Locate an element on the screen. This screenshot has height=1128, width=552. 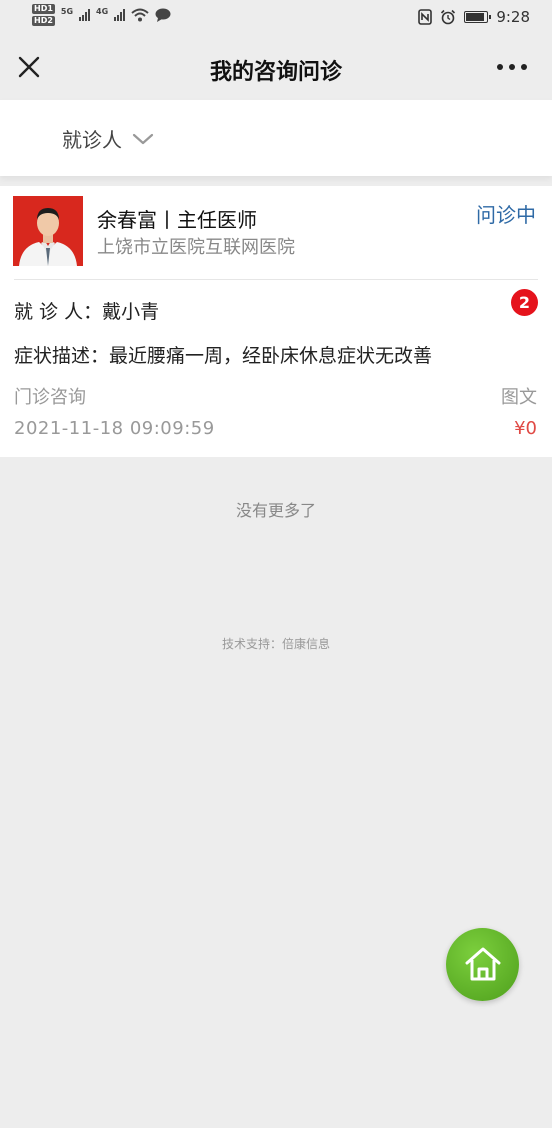
doctor-avatar is located at coordinates (48, 231).